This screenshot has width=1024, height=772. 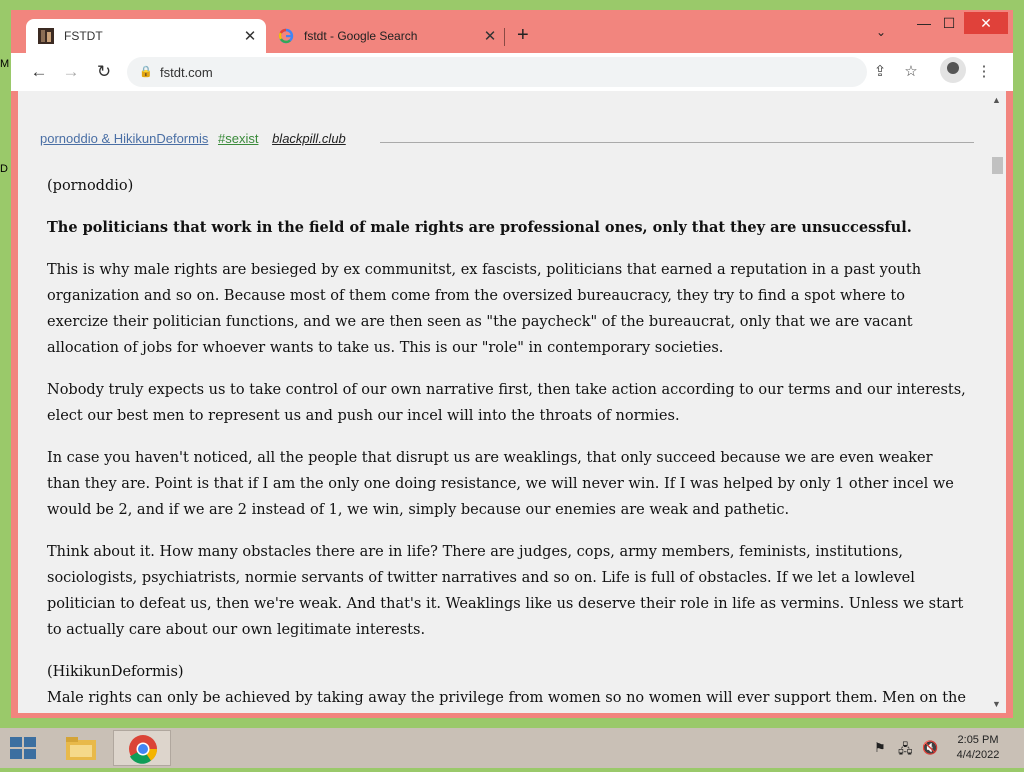 I want to click on browser-toolbar: ← → ↻ 🔒 fstdt.com ⇪ ☆ ⋮, so click(x=512, y=72).